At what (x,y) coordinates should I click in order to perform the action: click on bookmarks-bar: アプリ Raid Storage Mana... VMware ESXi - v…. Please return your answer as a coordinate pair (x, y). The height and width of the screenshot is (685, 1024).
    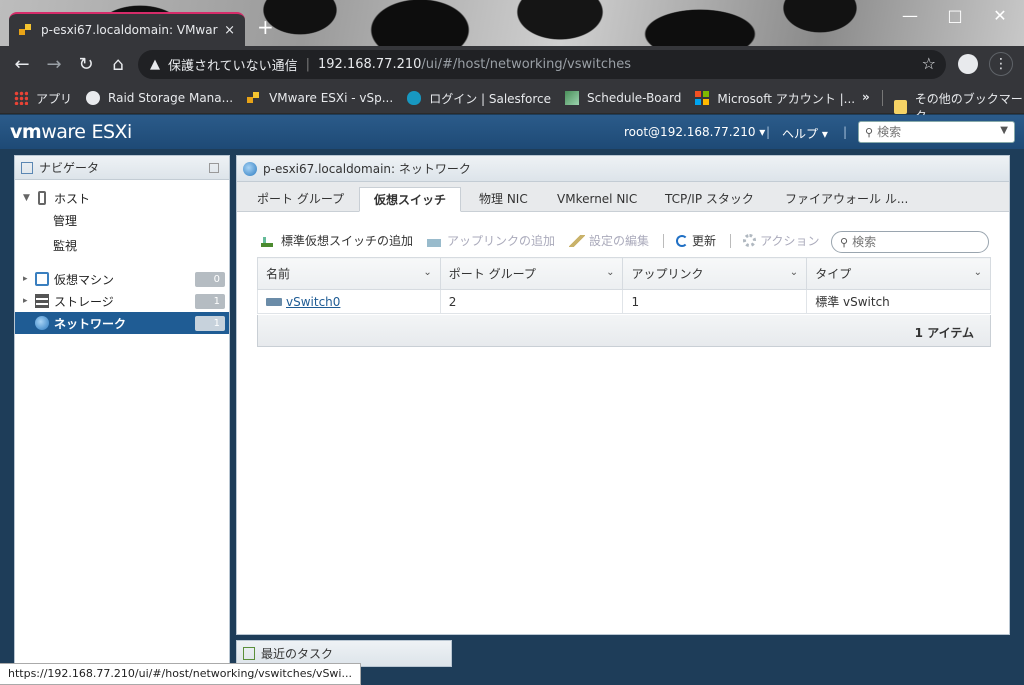
    Looking at the image, I should click on (512, 103).